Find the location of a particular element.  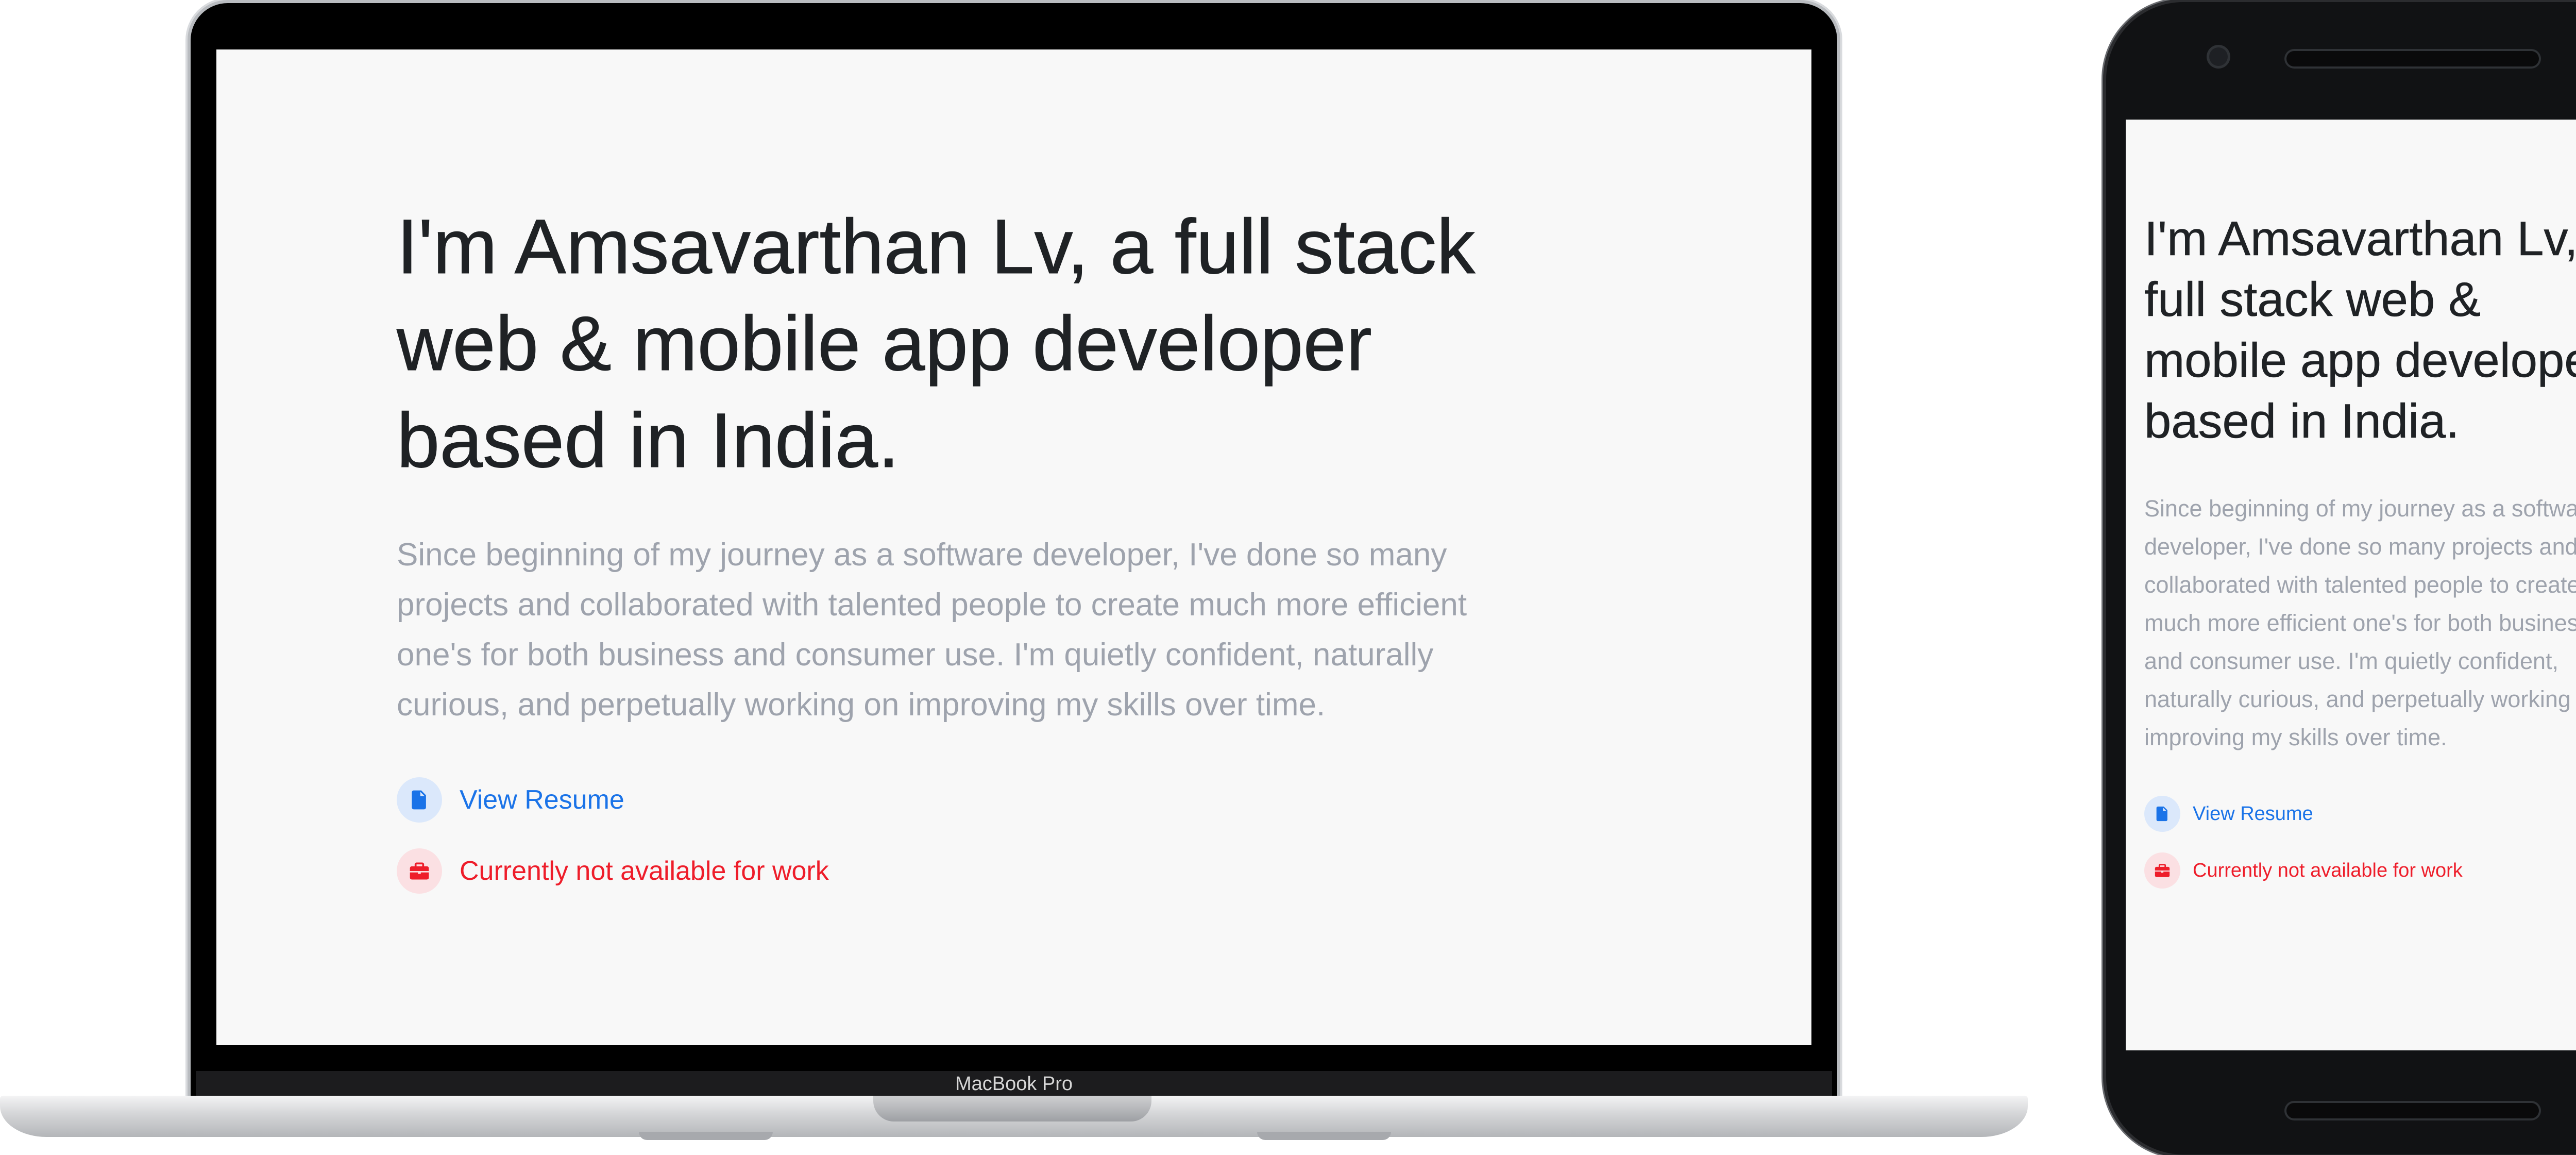

laptop-model-label: MacBook Pro is located at coordinates (1014, 1084).